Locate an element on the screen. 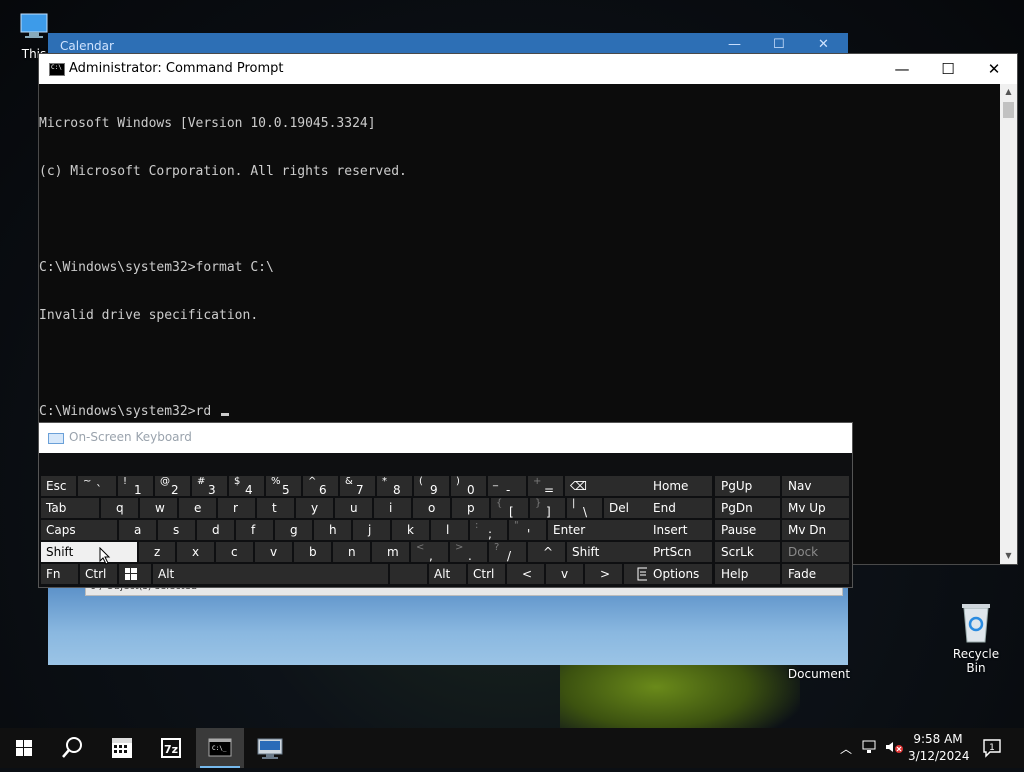 The image size is (1024, 772). osk-key-u: u is located at coordinates (354, 508).